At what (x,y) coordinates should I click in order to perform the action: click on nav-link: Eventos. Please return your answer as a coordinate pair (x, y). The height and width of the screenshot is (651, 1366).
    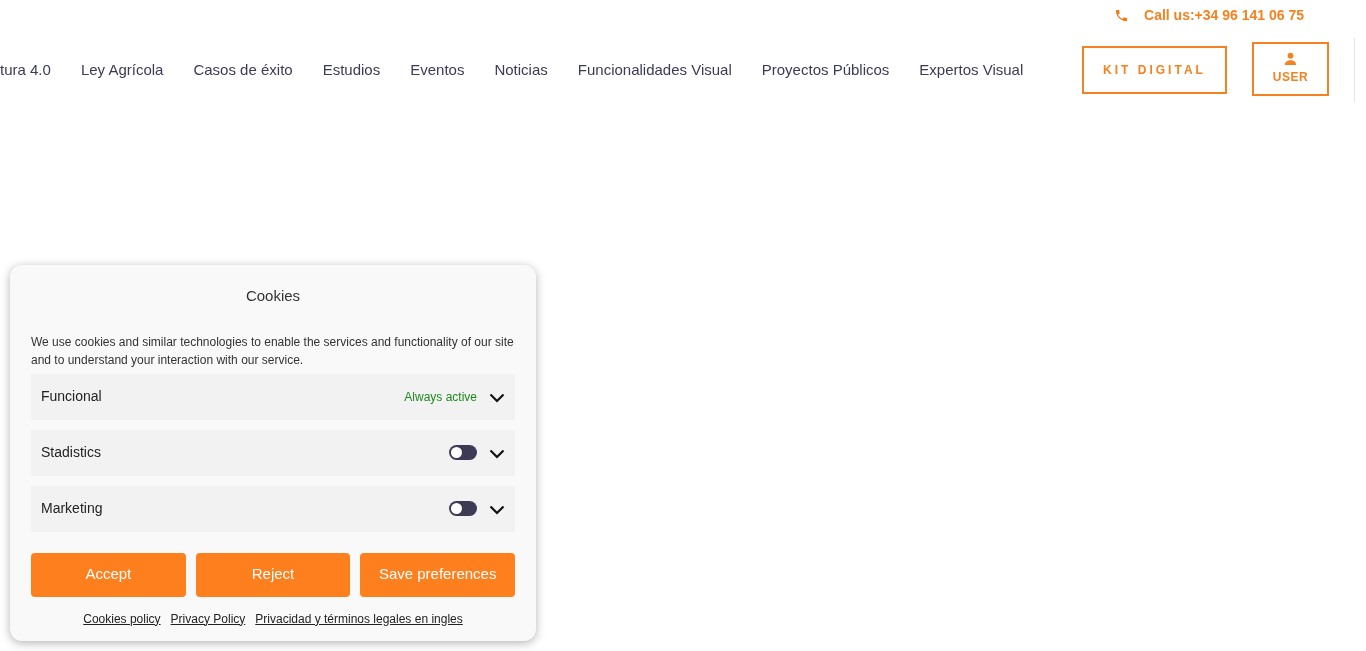
    Looking at the image, I should click on (437, 70).